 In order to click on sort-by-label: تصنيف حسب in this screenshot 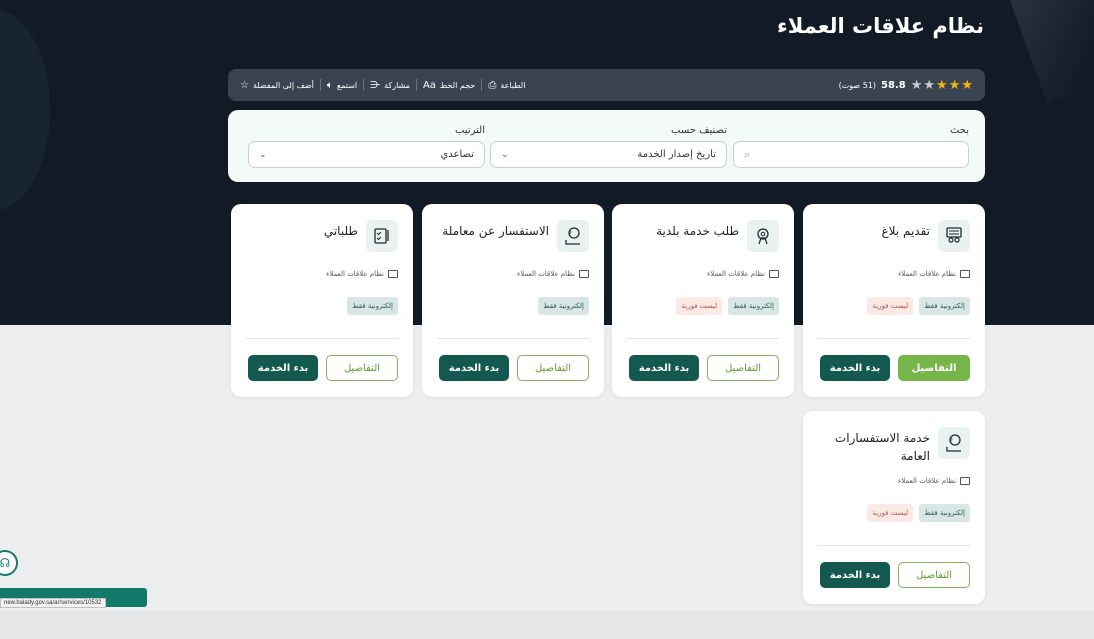, I will do `click(699, 130)`.